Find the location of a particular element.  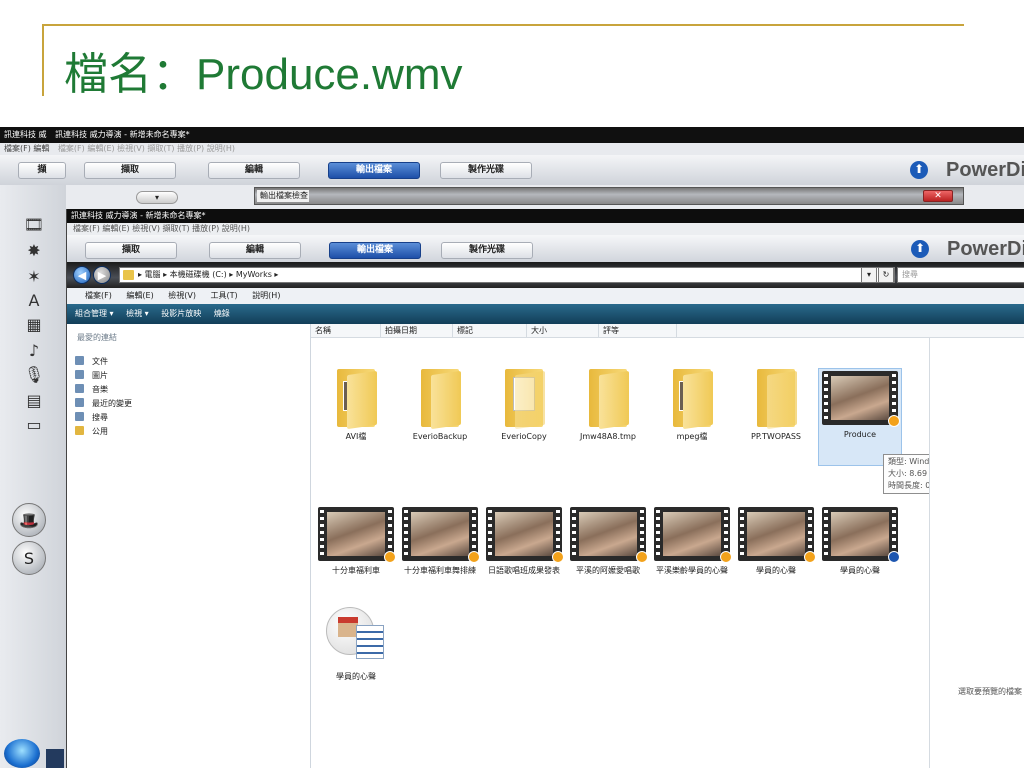

menu-view: 檢視(V) is located at coordinates (182, 295).